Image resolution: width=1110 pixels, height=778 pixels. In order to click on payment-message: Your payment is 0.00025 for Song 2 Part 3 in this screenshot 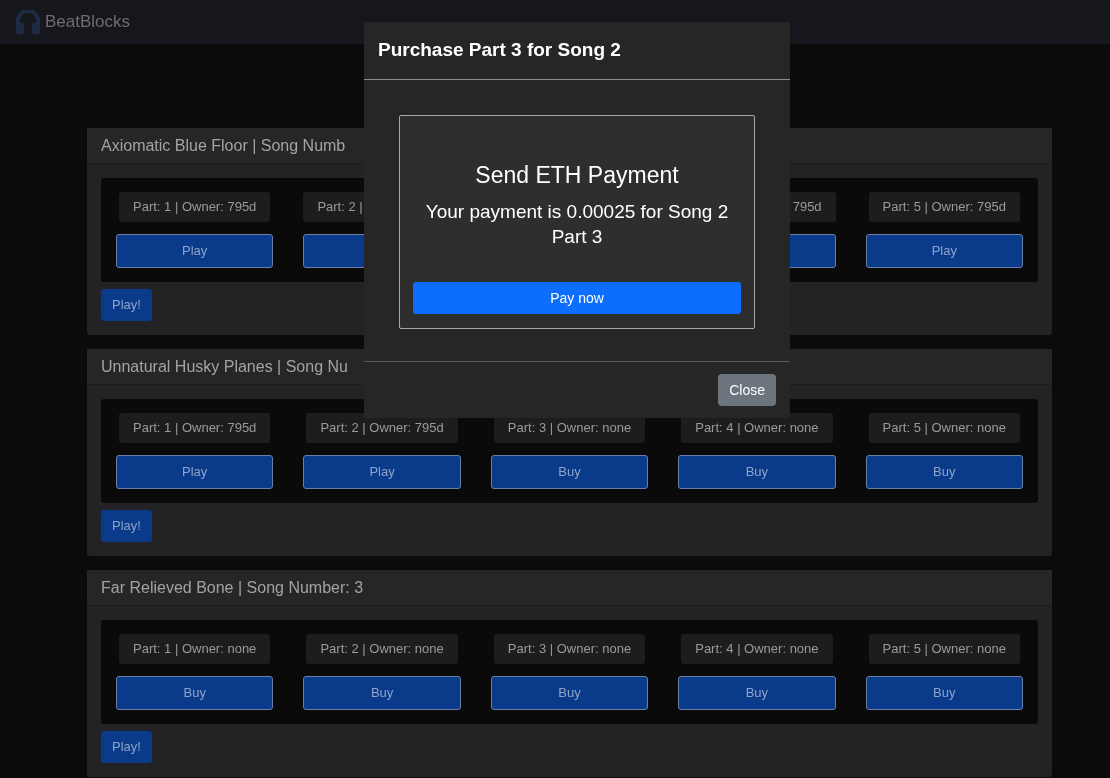, I will do `click(577, 224)`.